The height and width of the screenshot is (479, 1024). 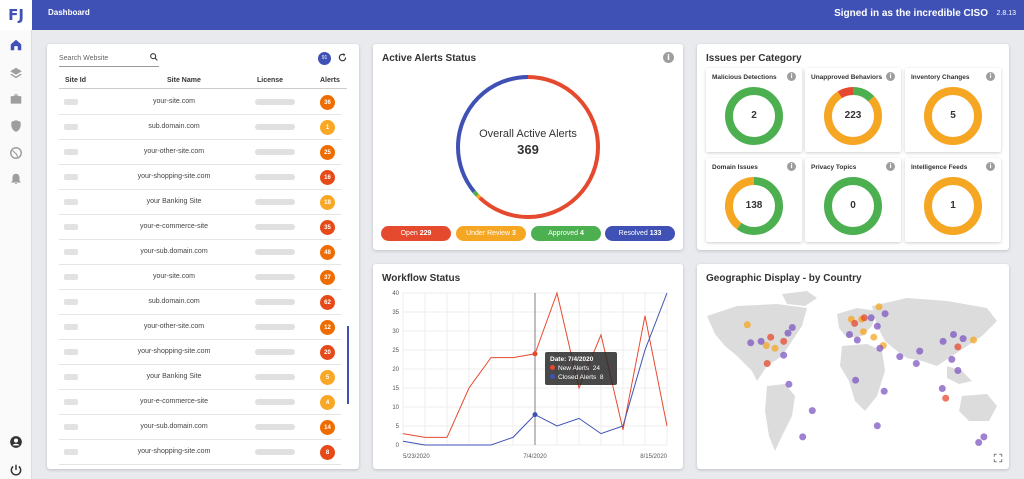 I want to click on fullscreen-icon, so click(x=998, y=458).